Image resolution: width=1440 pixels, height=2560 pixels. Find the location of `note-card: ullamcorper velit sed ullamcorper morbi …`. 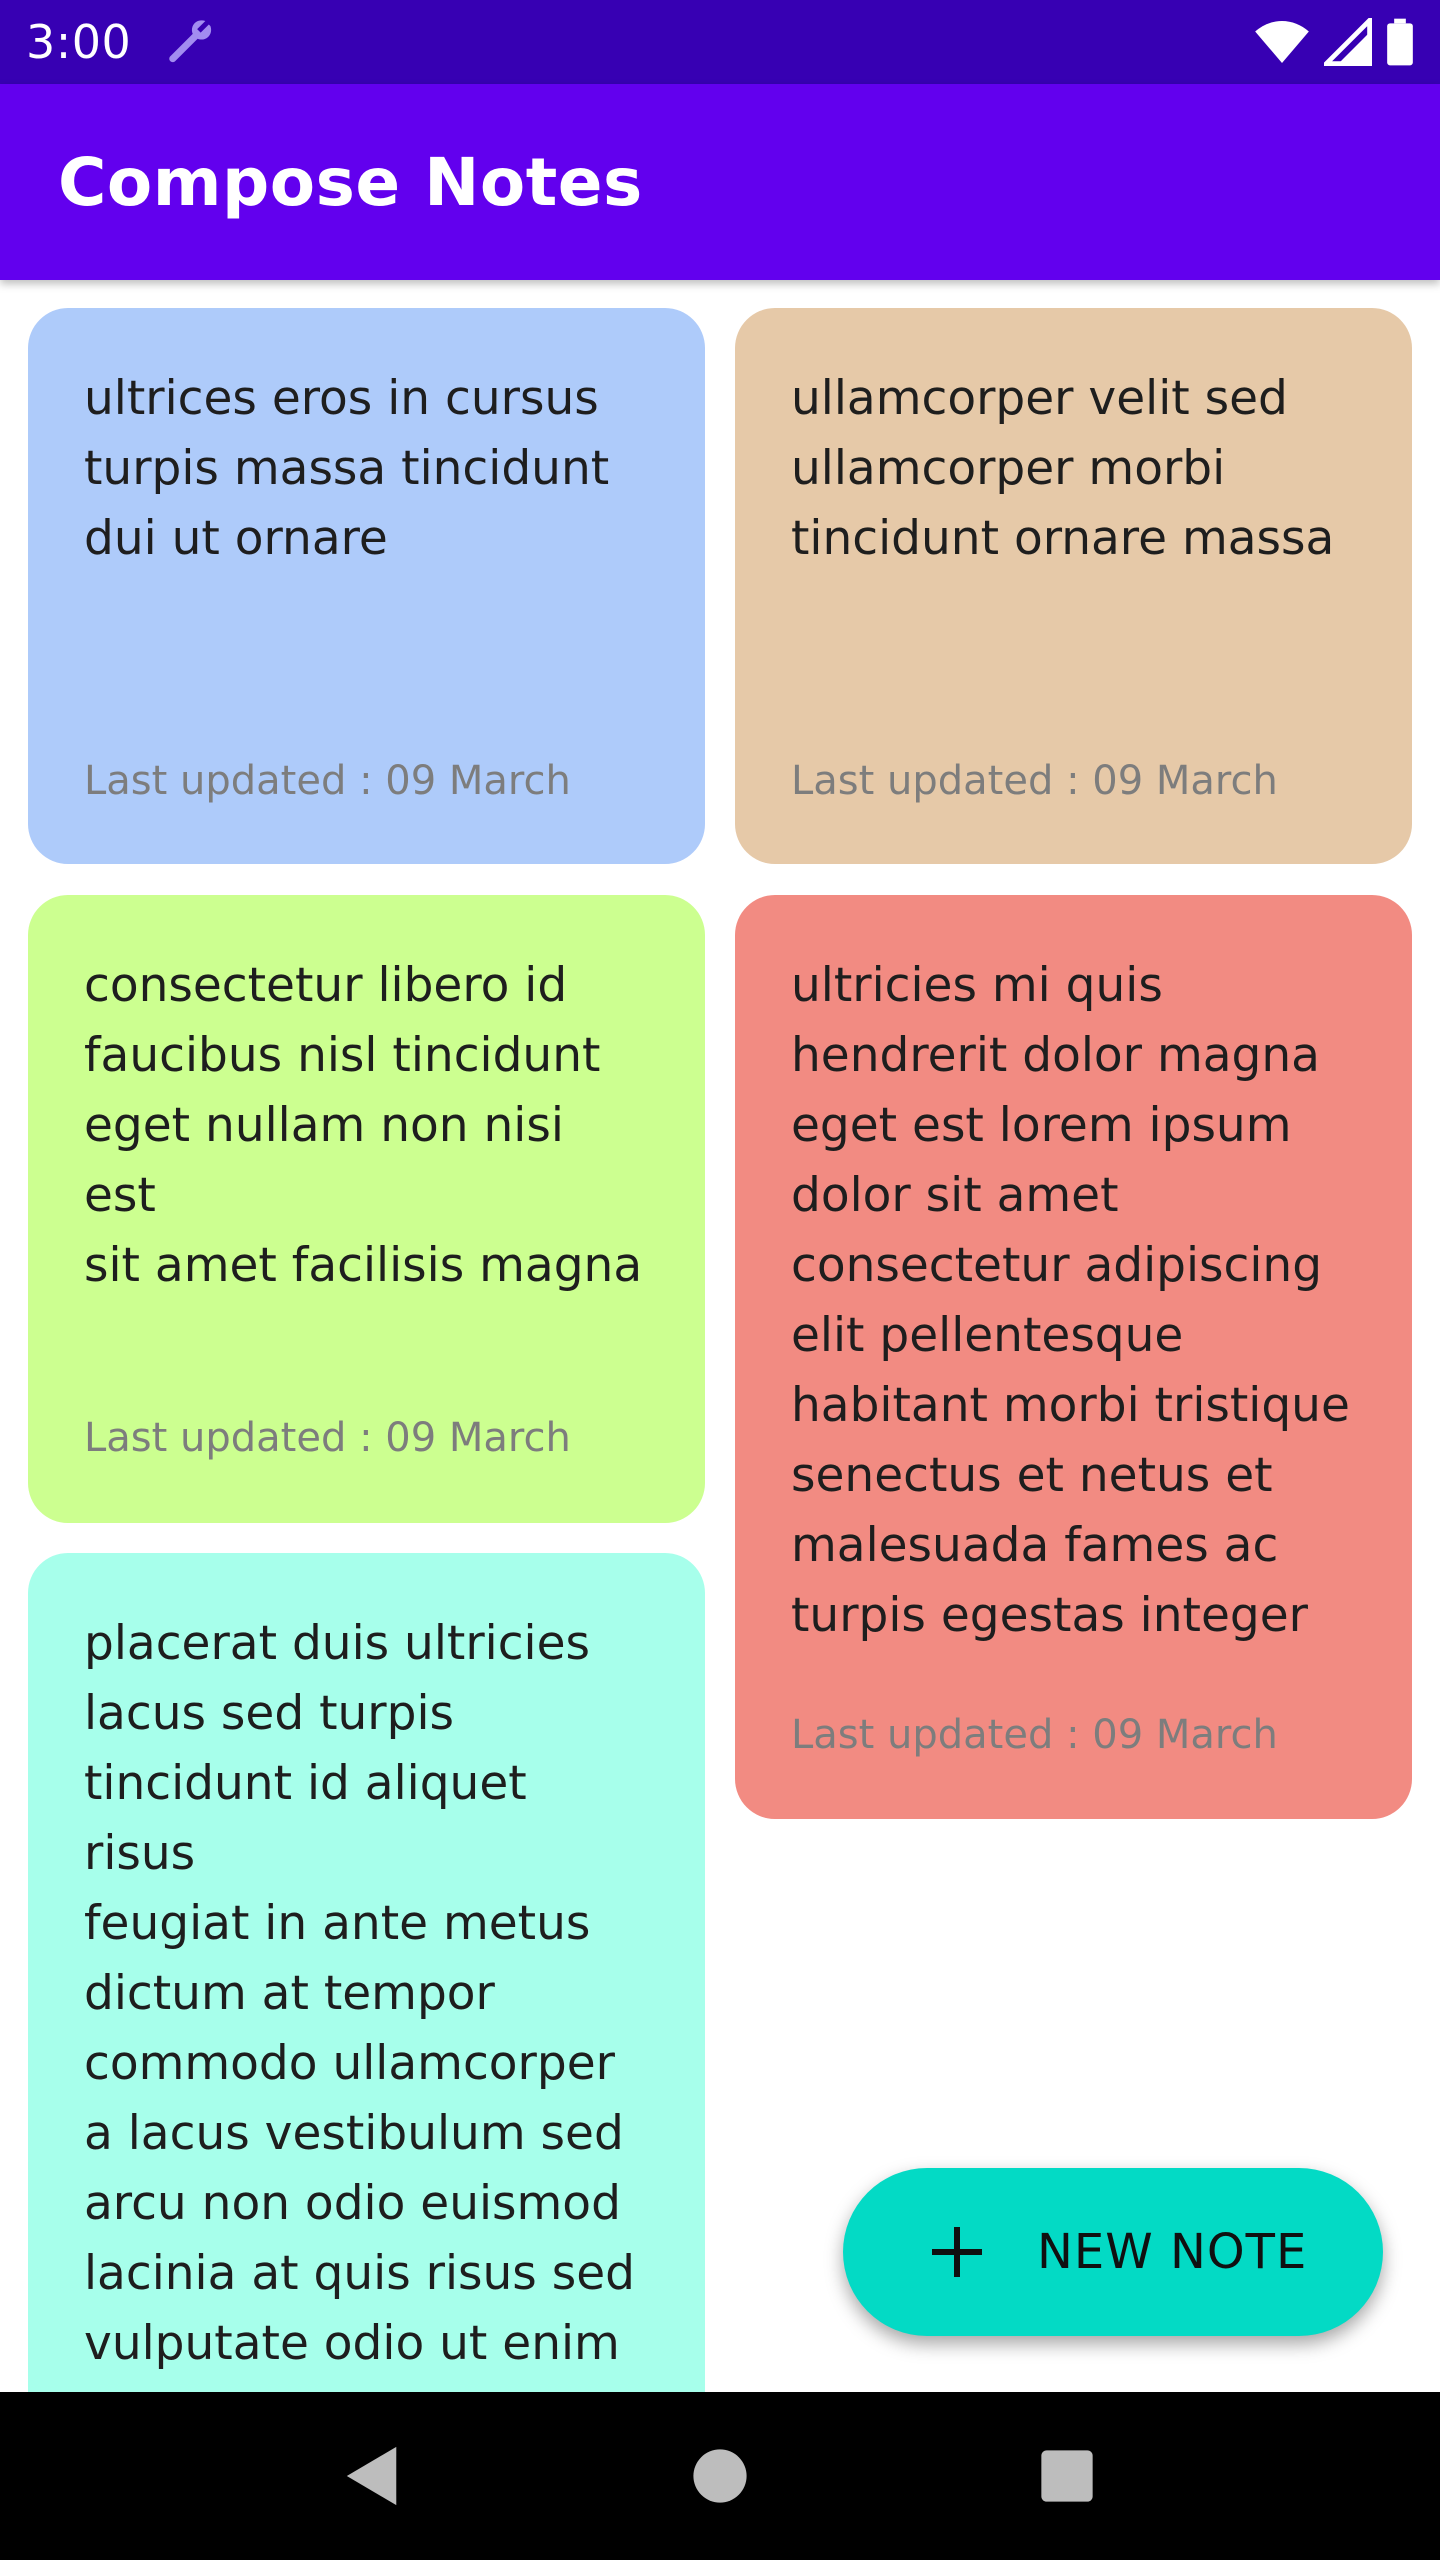

note-card: ullamcorper velit sed ullamcorper morbi … is located at coordinates (1073, 586).